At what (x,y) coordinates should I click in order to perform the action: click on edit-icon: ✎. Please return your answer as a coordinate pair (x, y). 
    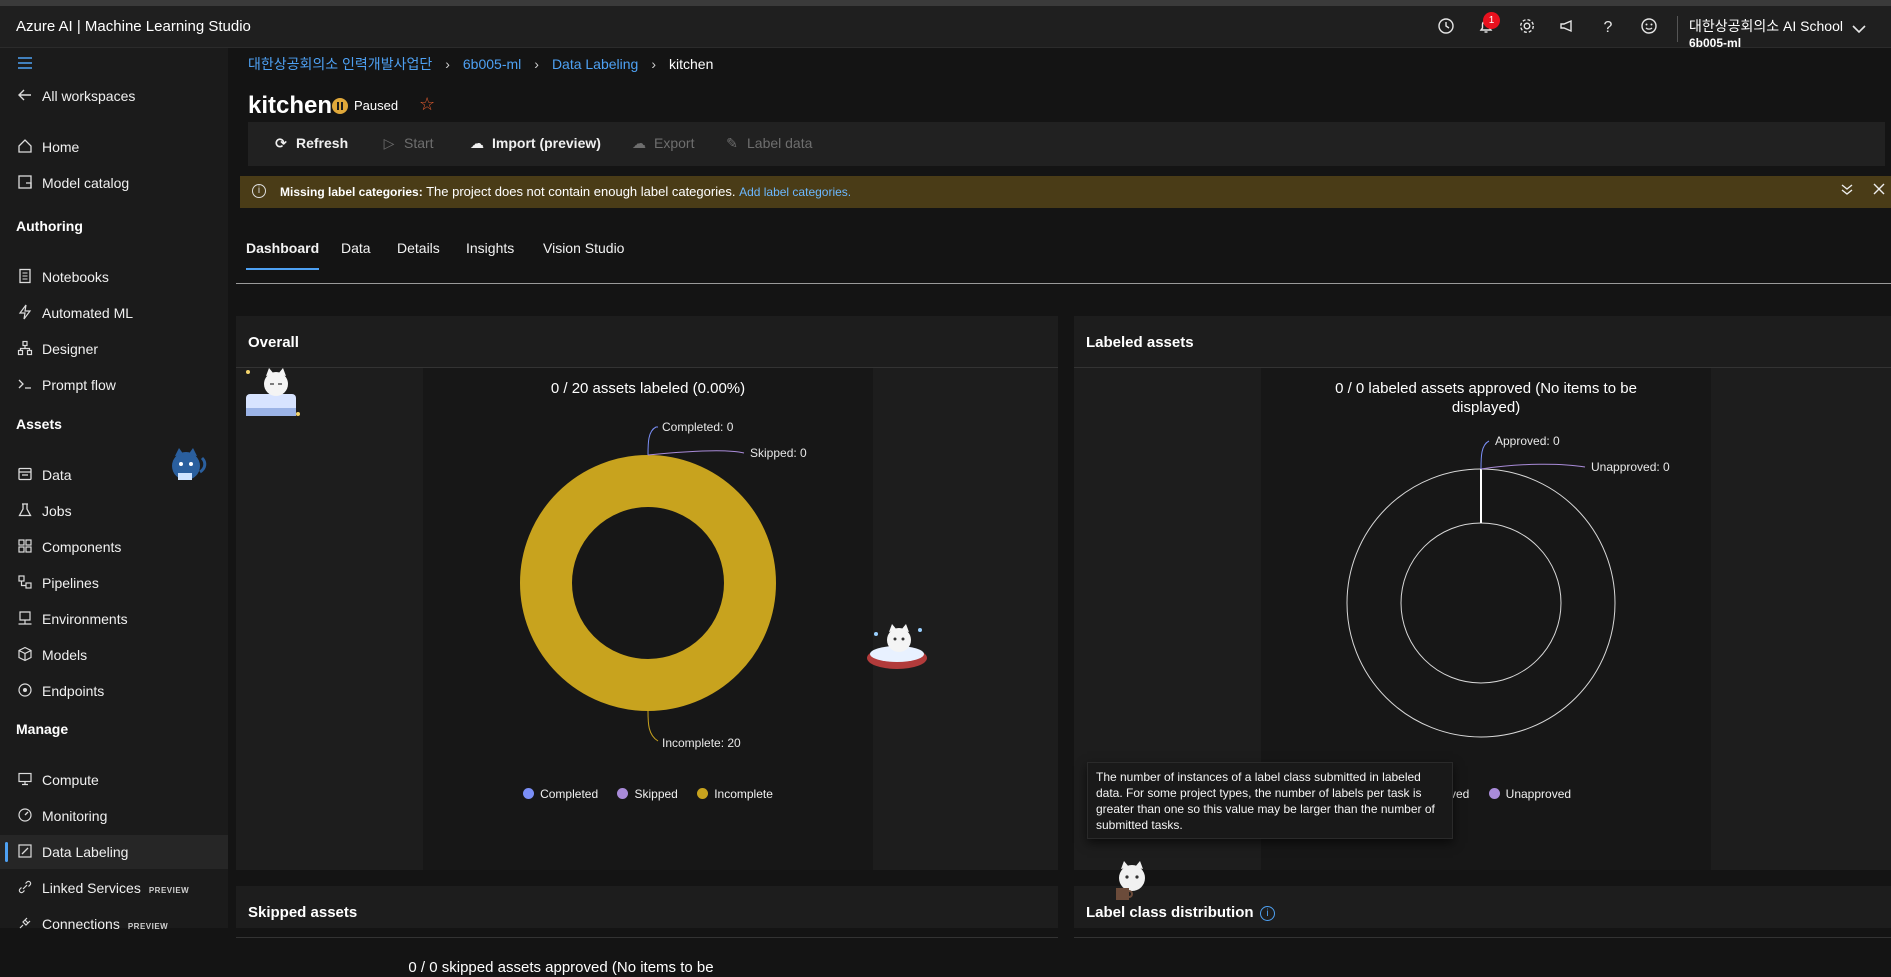
    Looking at the image, I should click on (732, 143).